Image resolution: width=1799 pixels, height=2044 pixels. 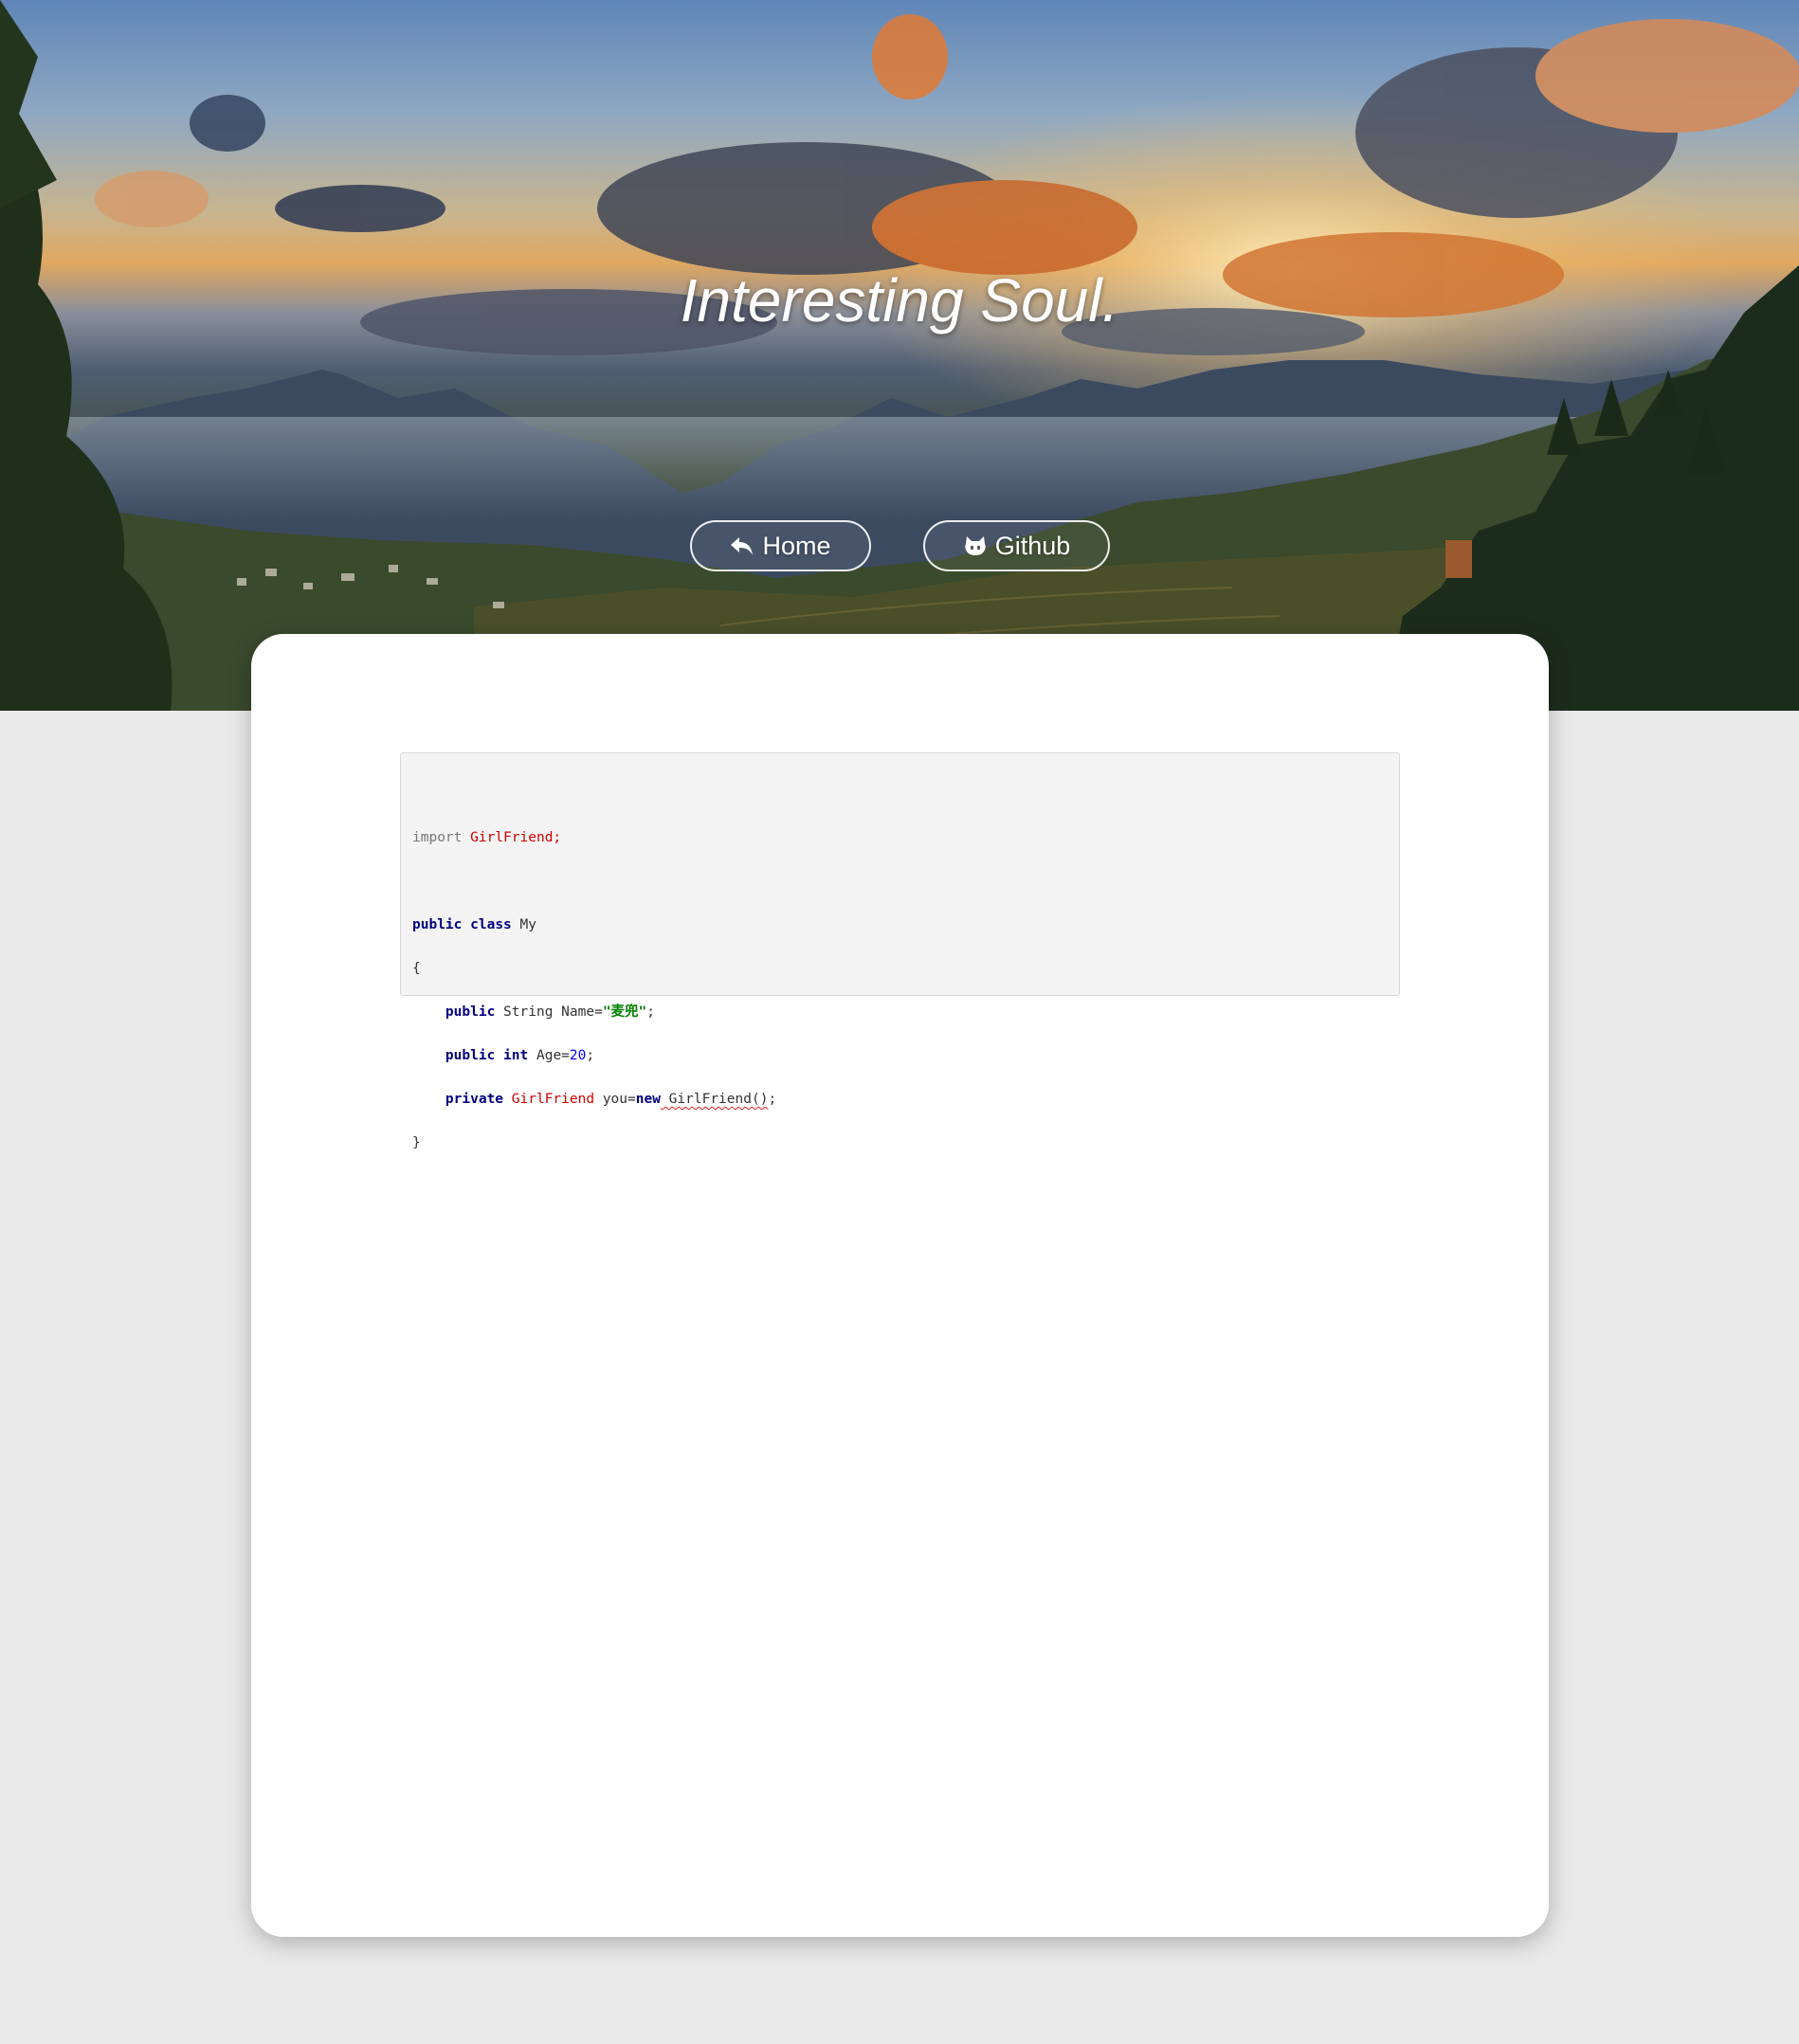 What do you see at coordinates (553, 1055) in the screenshot?
I see `code-l2-field: Age=` at bounding box center [553, 1055].